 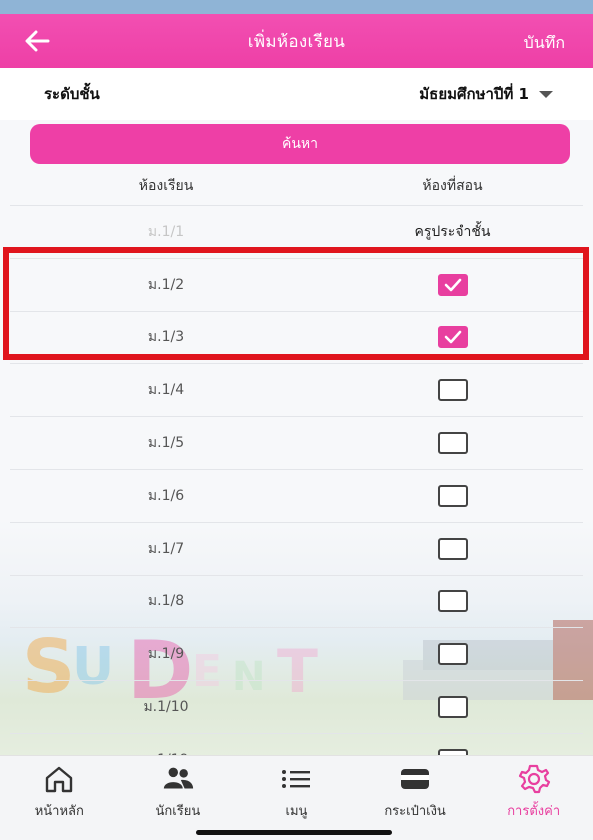 What do you see at coordinates (296, 389) in the screenshot?
I see `table-row: ม.1/4` at bounding box center [296, 389].